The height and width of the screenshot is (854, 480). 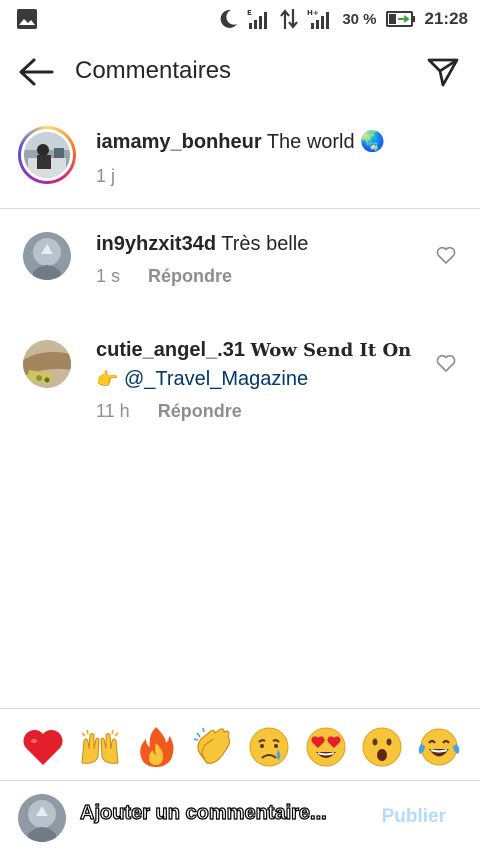 I want to click on header: Commentaires, so click(x=240, y=72).